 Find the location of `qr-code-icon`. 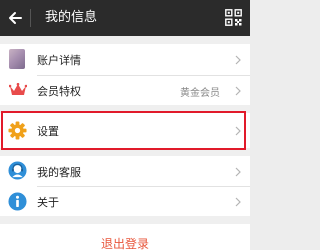

qr-code-icon is located at coordinates (233, 17).